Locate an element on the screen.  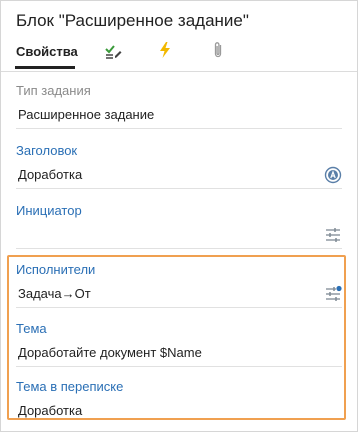
template-a-icon is located at coordinates (333, 175).